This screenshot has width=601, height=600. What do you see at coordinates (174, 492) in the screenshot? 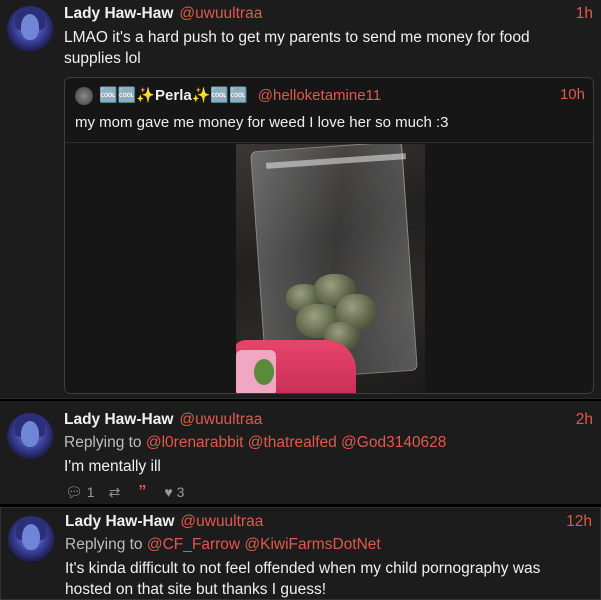
I see `like-button: ♥ 3` at bounding box center [174, 492].